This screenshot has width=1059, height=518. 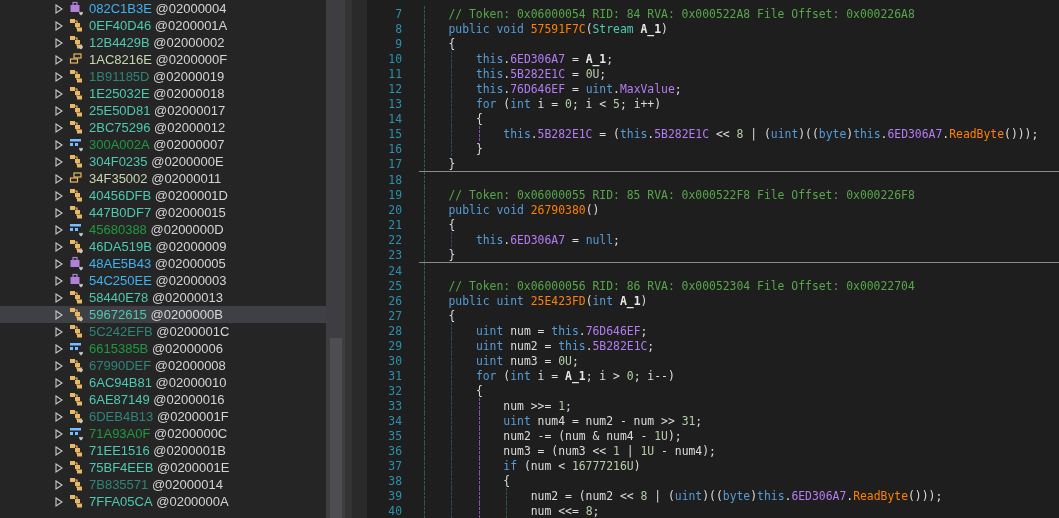 I want to click on type-name: 1AC8216E, so click(x=120, y=59).